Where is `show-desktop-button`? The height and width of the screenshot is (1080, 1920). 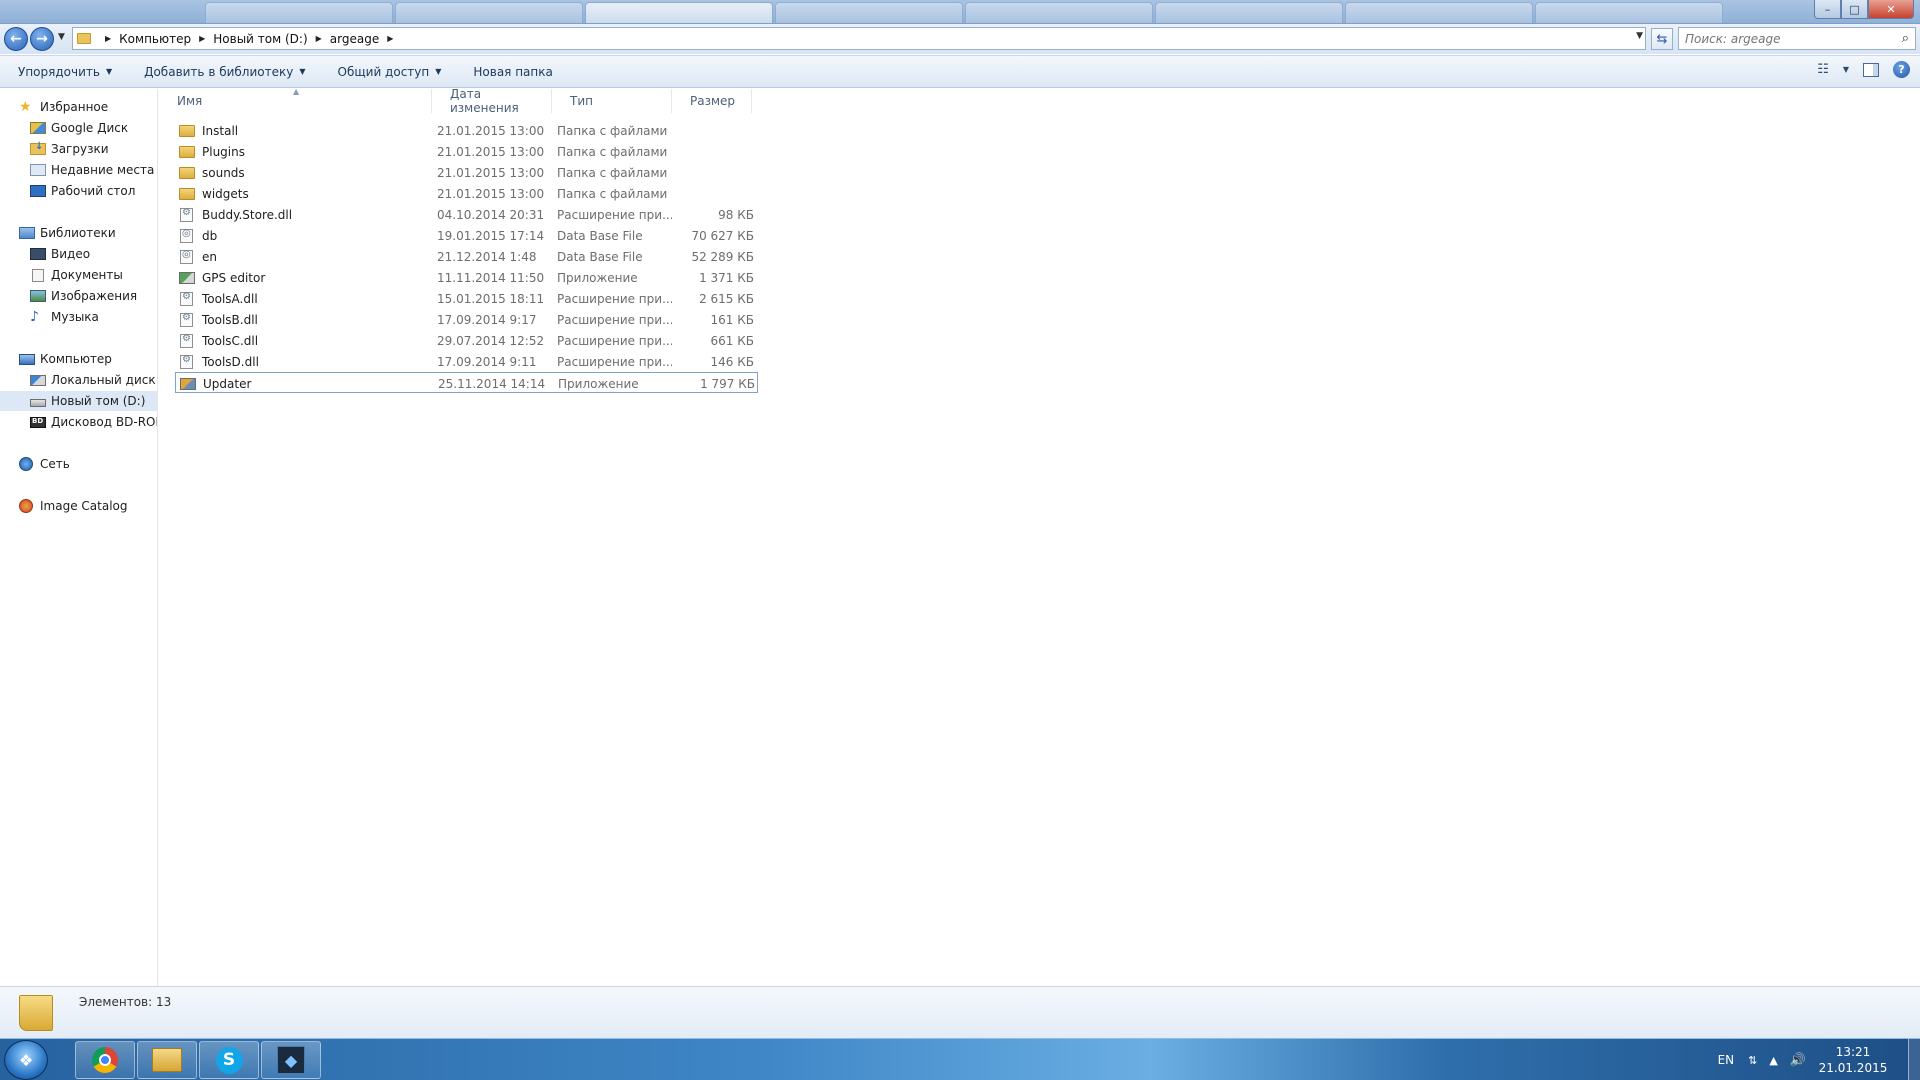
show-desktop-button is located at coordinates (1914, 1059).